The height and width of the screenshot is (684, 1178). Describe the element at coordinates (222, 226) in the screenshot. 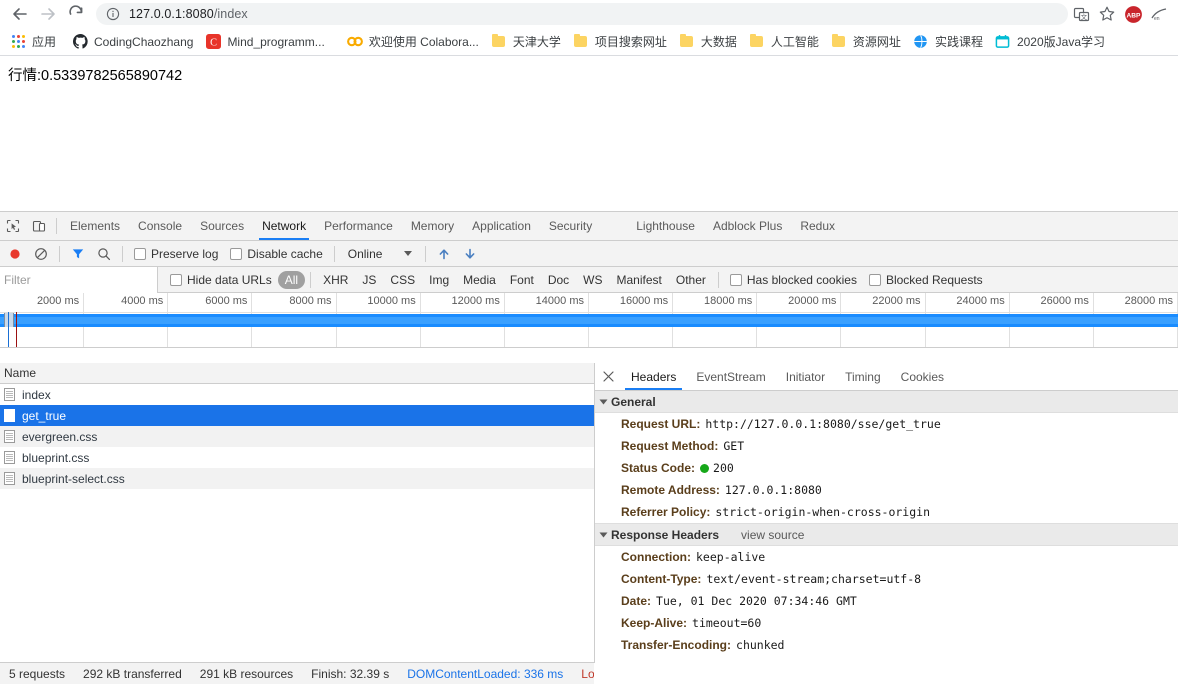

I see `tab-sources: Sources` at that location.